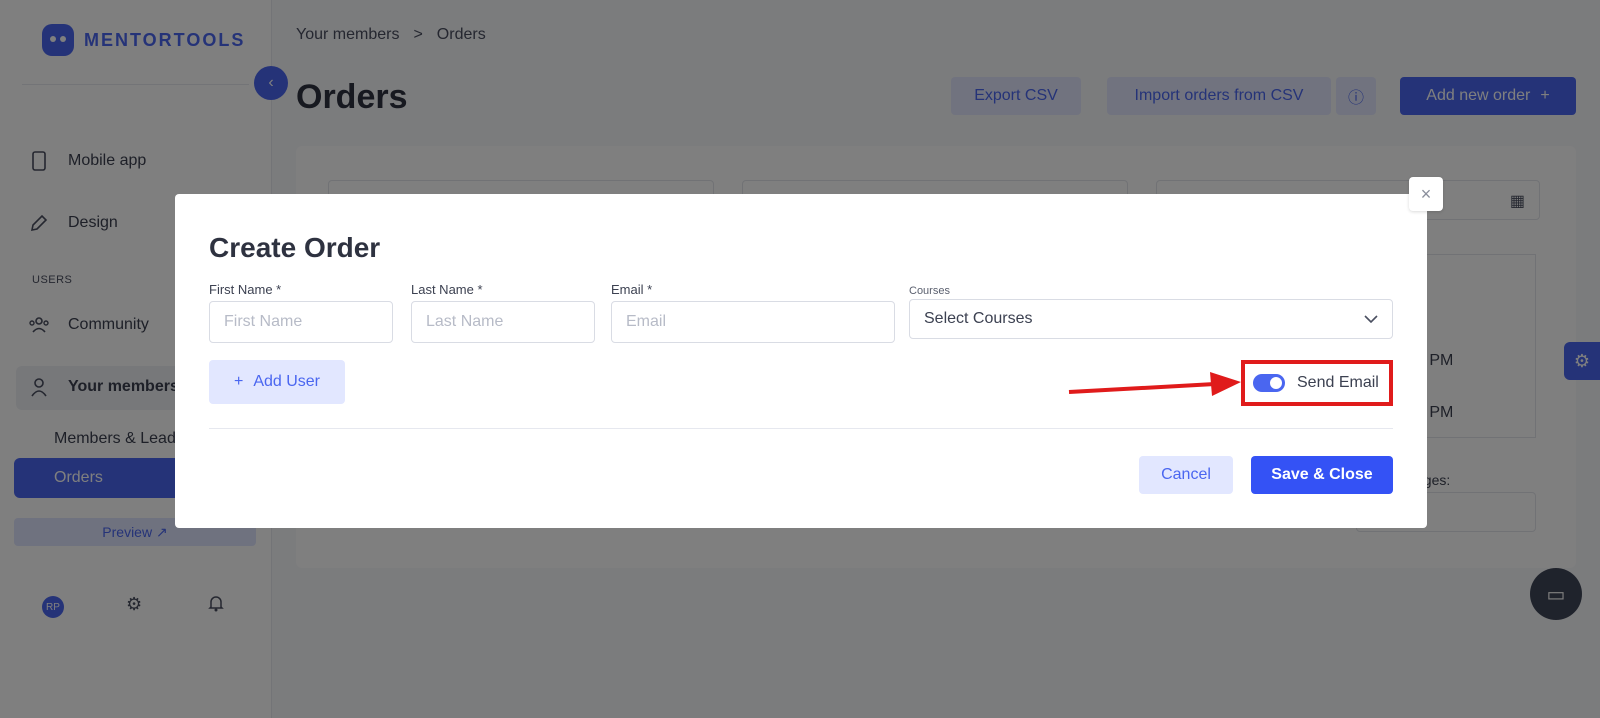  What do you see at coordinates (238, 381) in the screenshot?
I see `plus-icon: +` at bounding box center [238, 381].